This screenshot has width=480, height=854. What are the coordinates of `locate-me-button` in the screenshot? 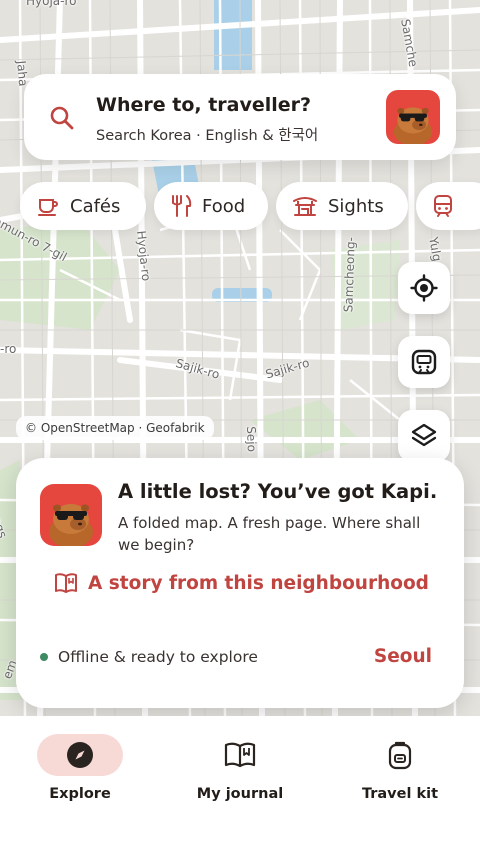 It's located at (424, 288).